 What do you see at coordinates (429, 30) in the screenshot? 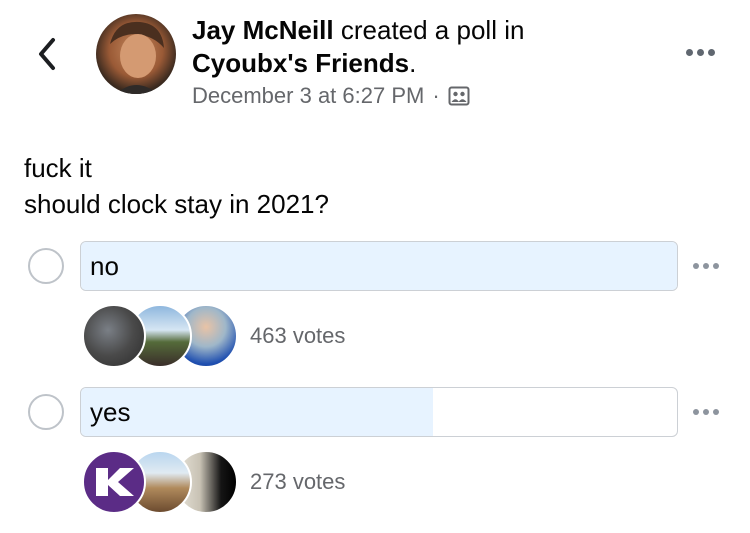
I see `post-action-text: created a poll in` at bounding box center [429, 30].